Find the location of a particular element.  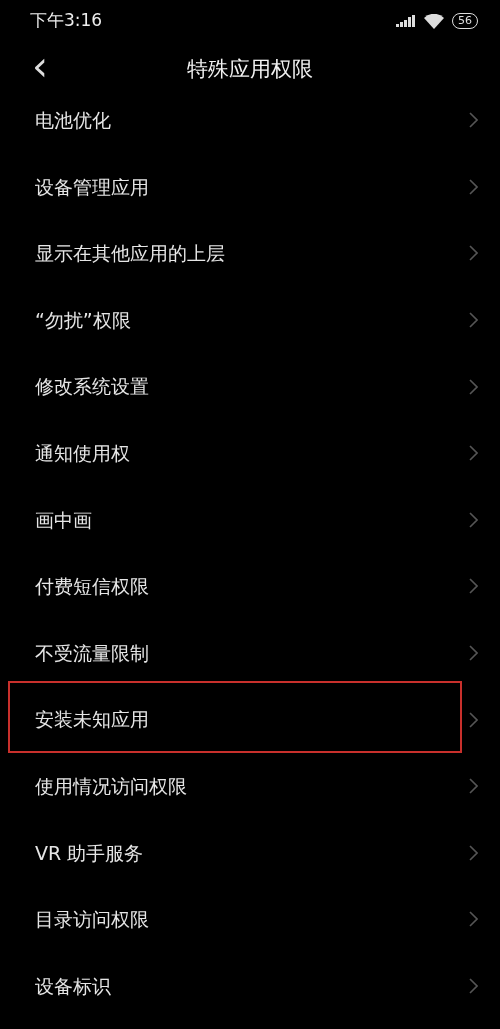

settings-item: 不受流量限制 is located at coordinates (92, 653).